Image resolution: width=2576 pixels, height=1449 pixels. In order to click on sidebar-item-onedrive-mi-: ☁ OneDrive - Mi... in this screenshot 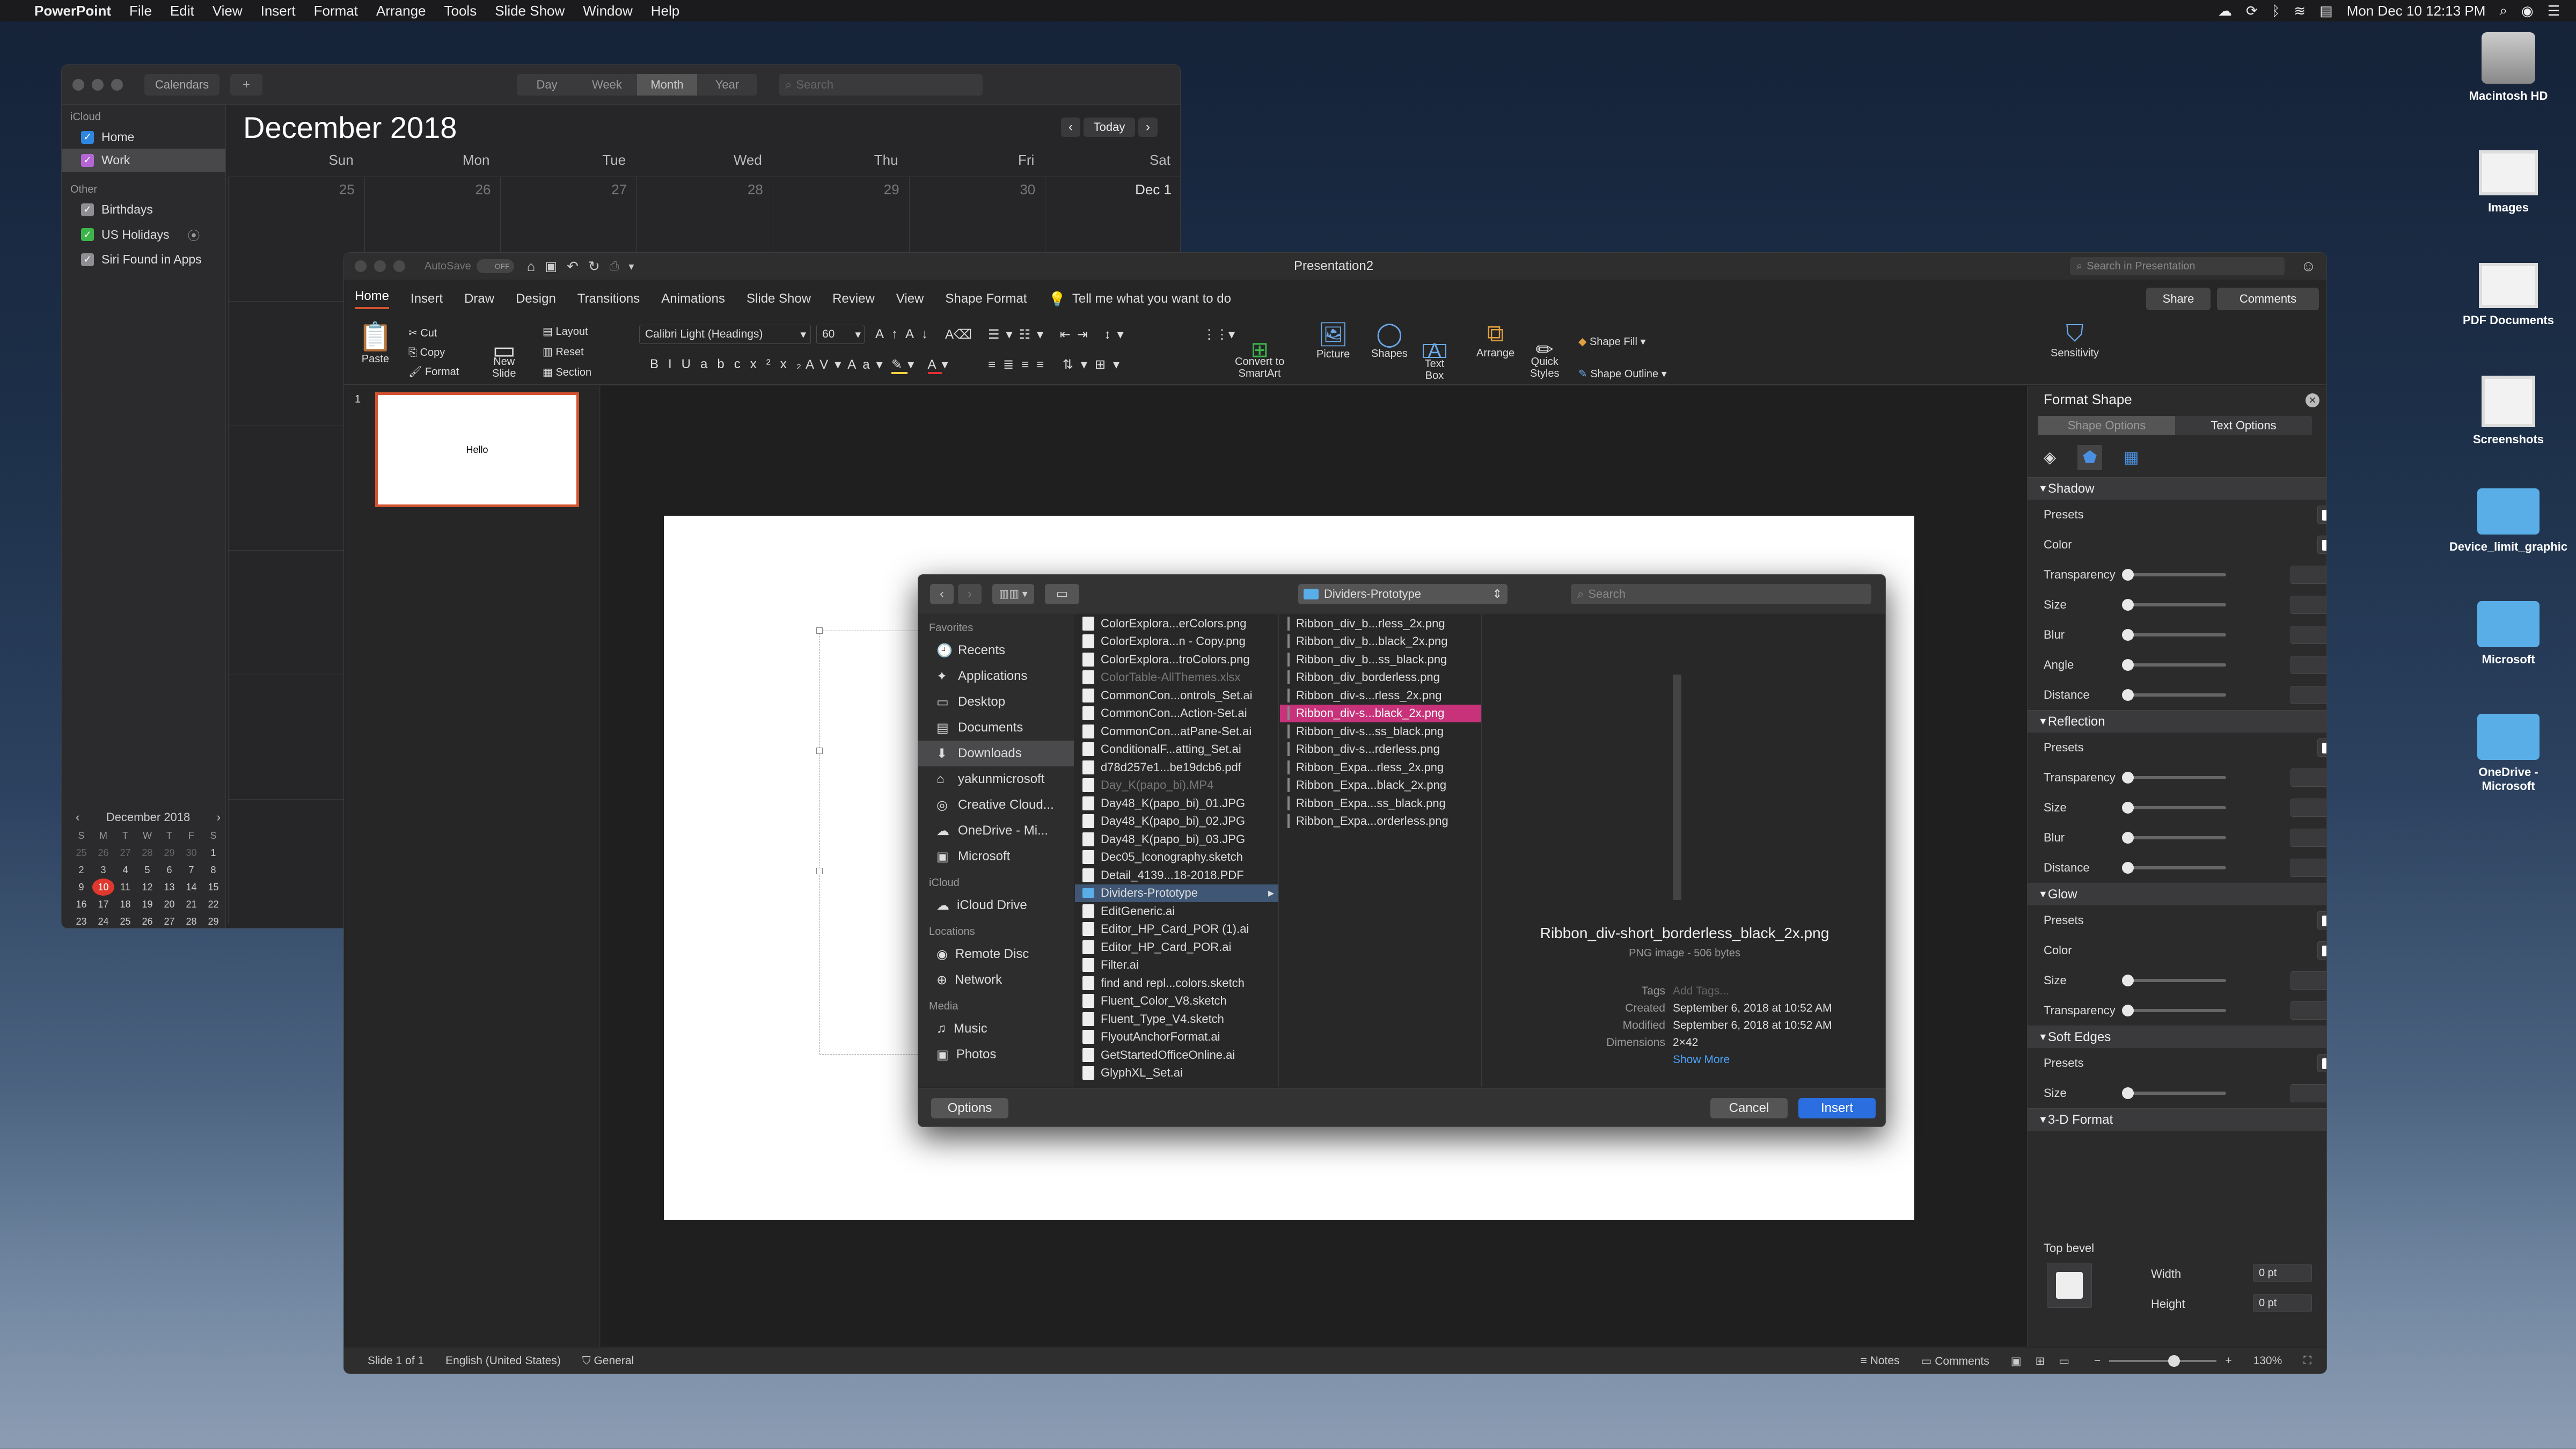, I will do `click(996, 831)`.